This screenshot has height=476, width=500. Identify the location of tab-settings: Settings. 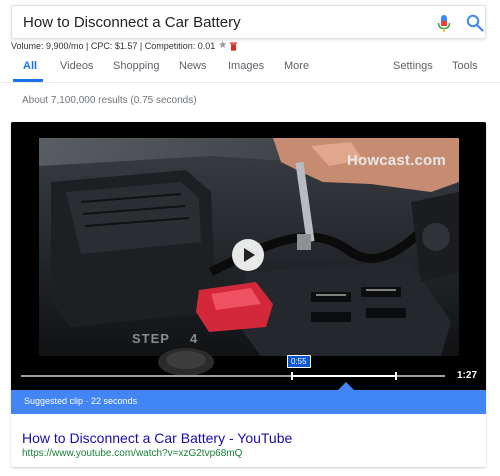
(413, 66).